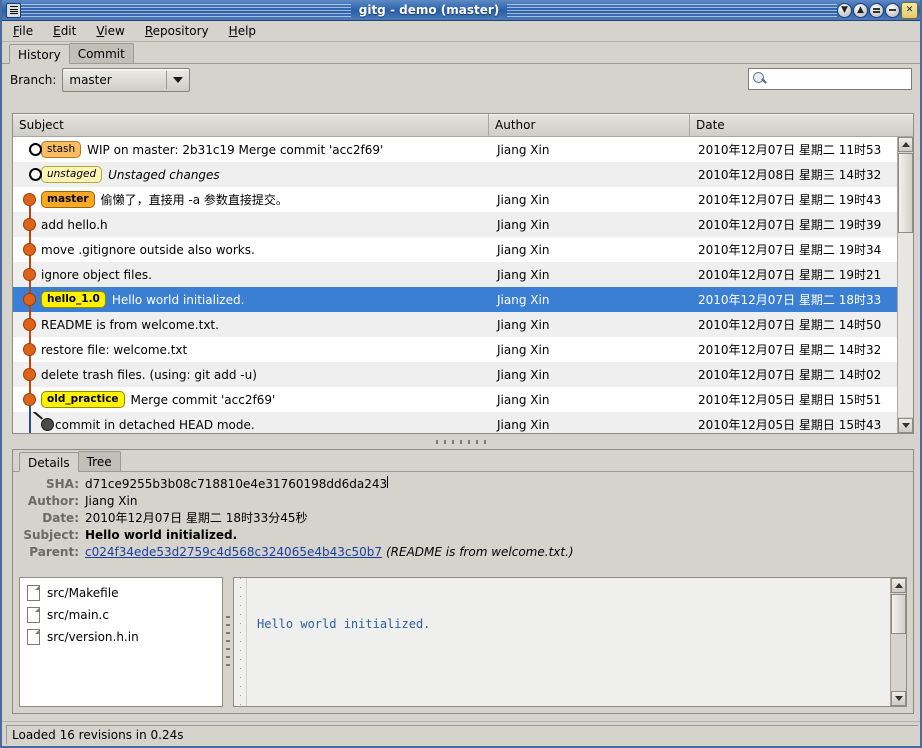  Describe the element at coordinates (790, 225) in the screenshot. I see `cell-date: 2010年12月07日 星期二 19时39` at that location.